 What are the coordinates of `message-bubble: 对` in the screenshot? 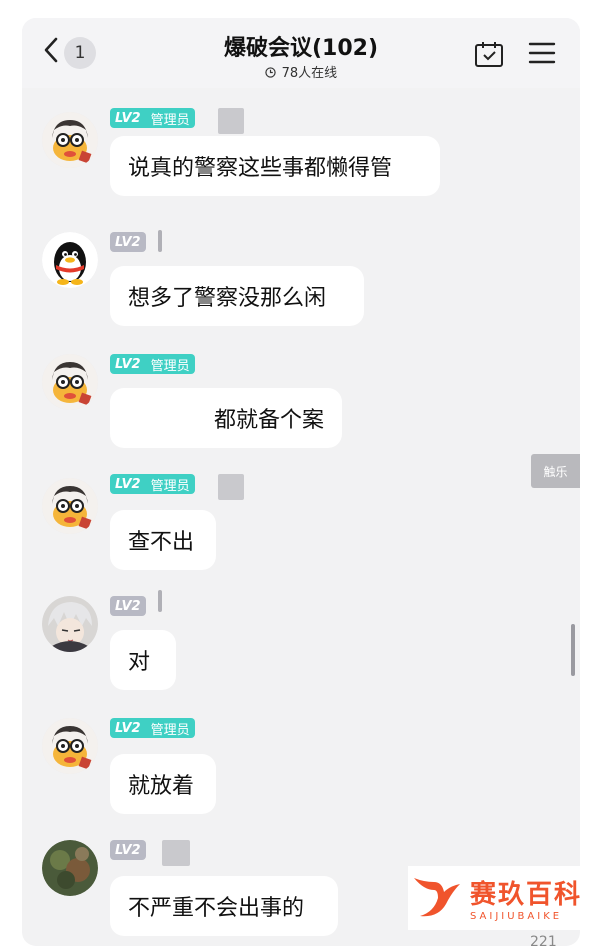 It's located at (143, 660).